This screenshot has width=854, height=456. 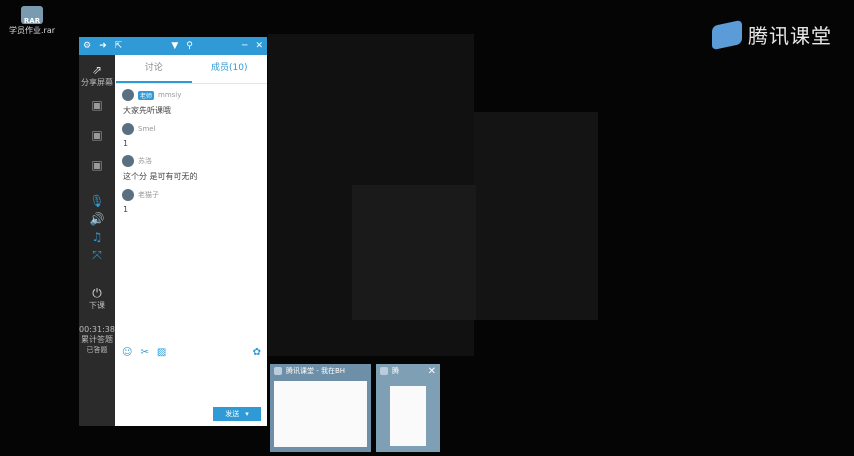 I want to click on sidebar-tool-3: ▣, so click(x=97, y=165).